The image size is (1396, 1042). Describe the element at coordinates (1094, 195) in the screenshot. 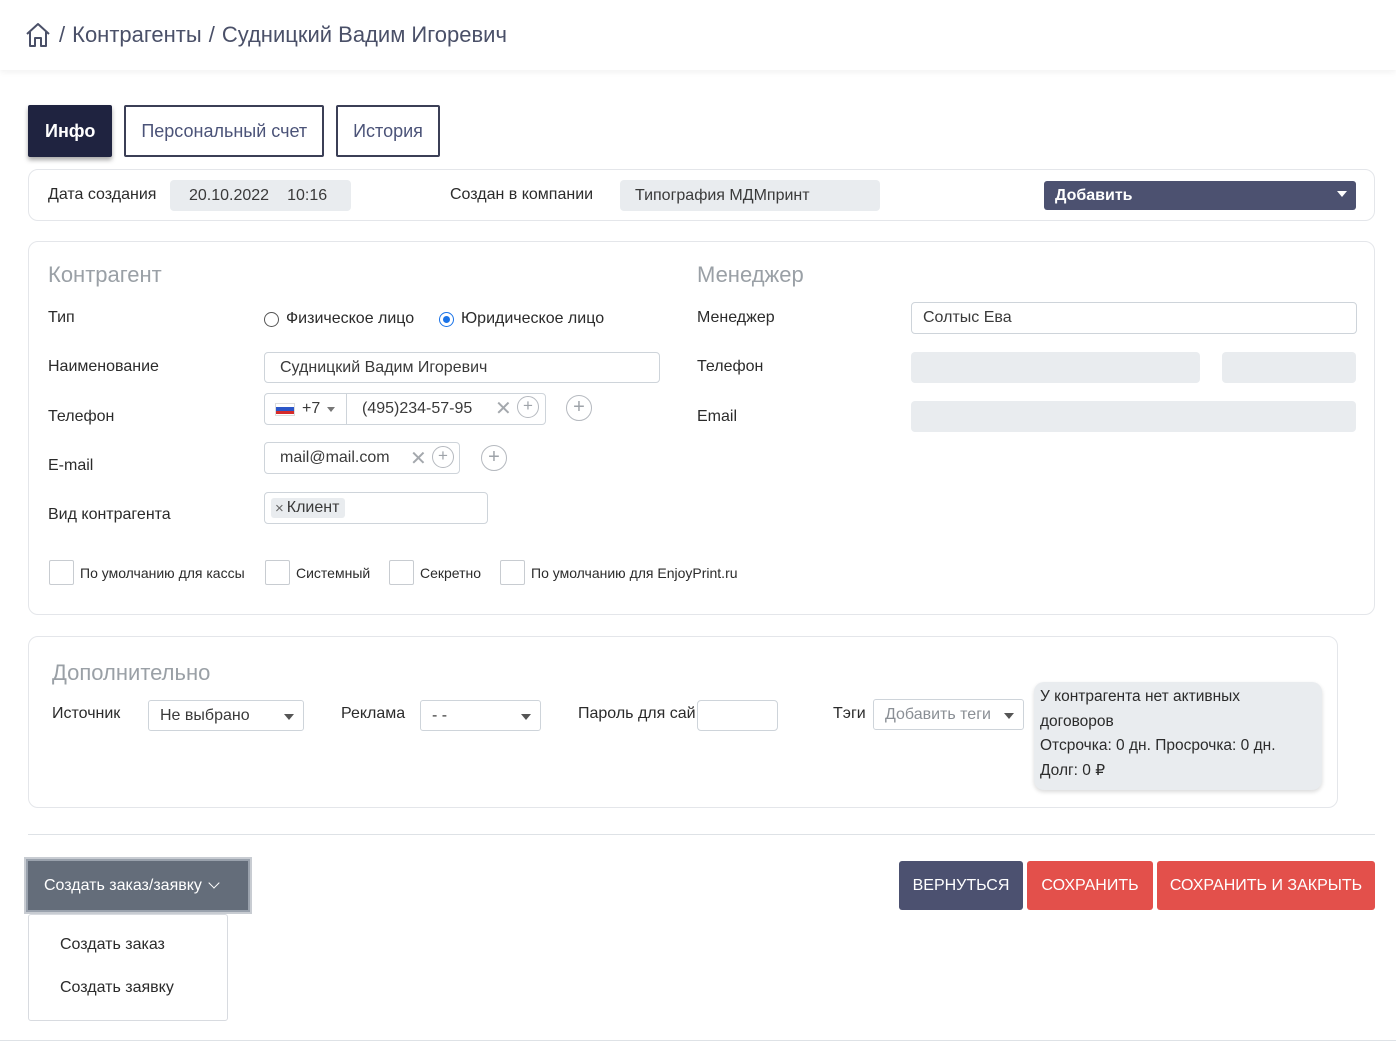

I see `add-dropdown-label: Добавить` at that location.